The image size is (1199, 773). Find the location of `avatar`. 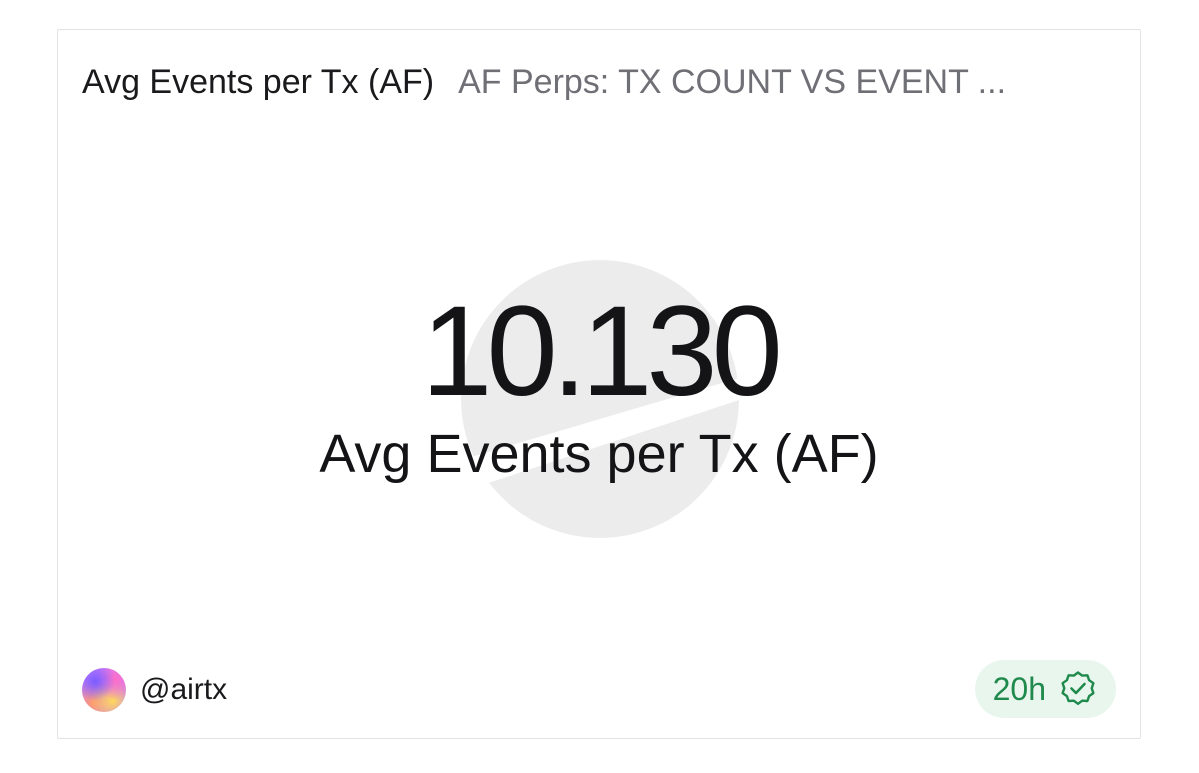

avatar is located at coordinates (104, 690).